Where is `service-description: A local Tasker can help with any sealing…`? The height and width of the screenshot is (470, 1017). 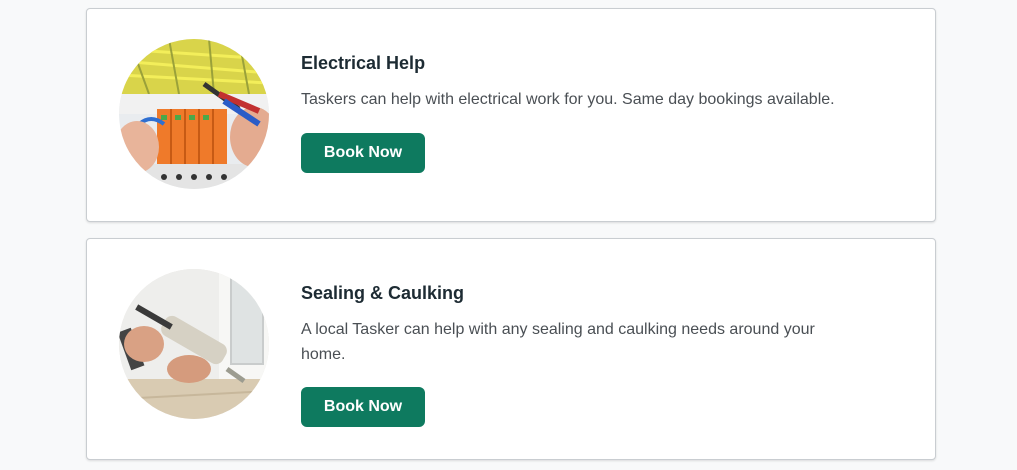 service-description: A local Tasker can help with any sealing… is located at coordinates (558, 342).